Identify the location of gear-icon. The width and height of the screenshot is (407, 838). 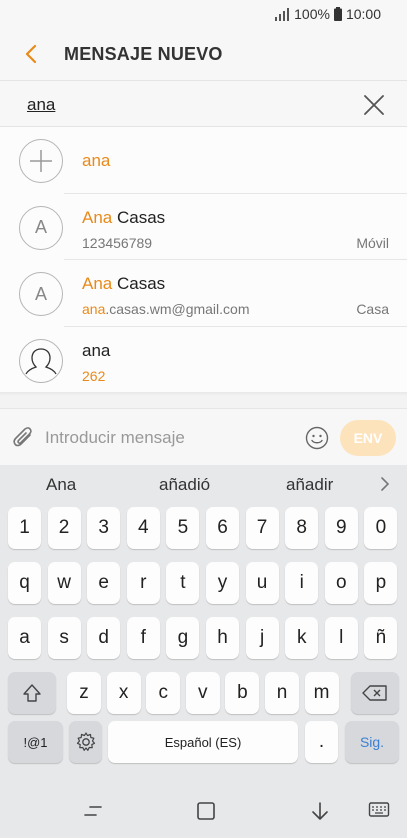
(85, 741).